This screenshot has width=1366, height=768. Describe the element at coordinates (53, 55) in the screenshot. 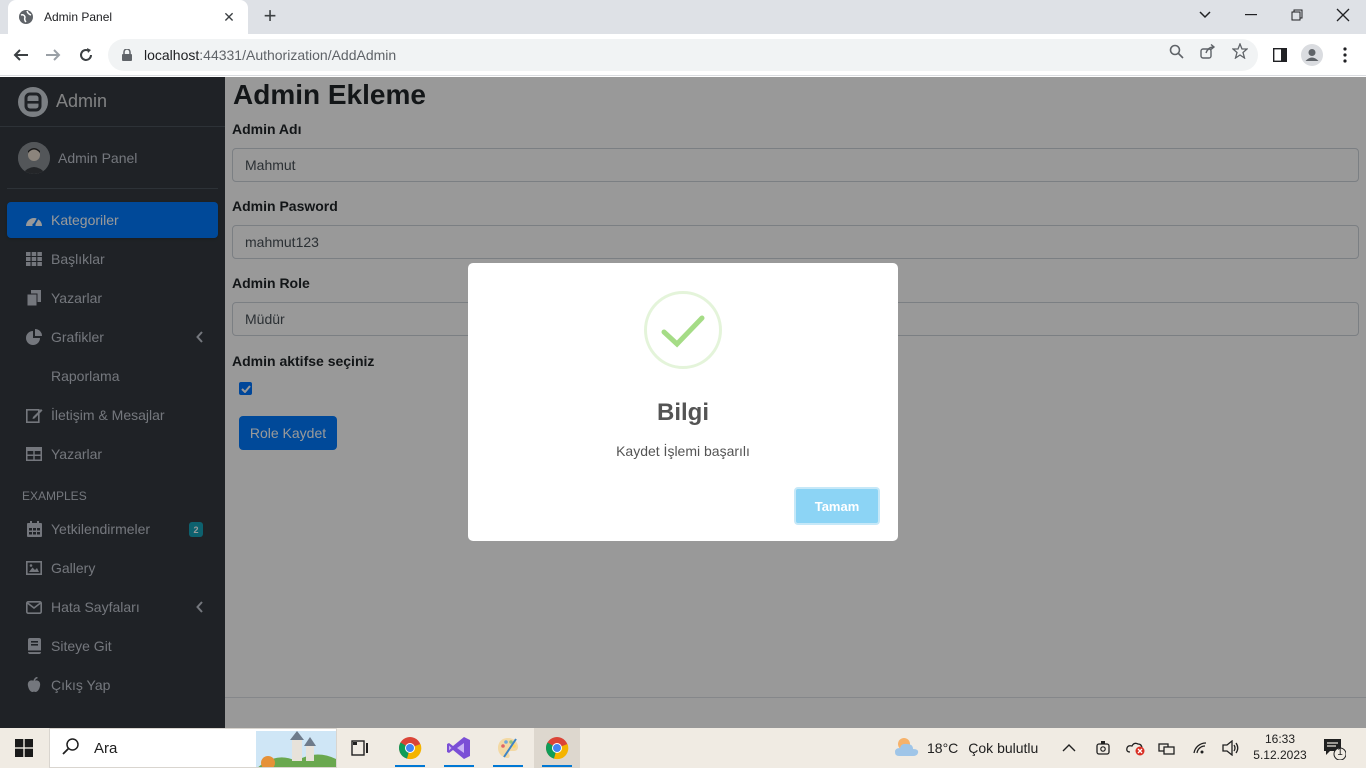

I see `forward-arrow-icon` at that location.